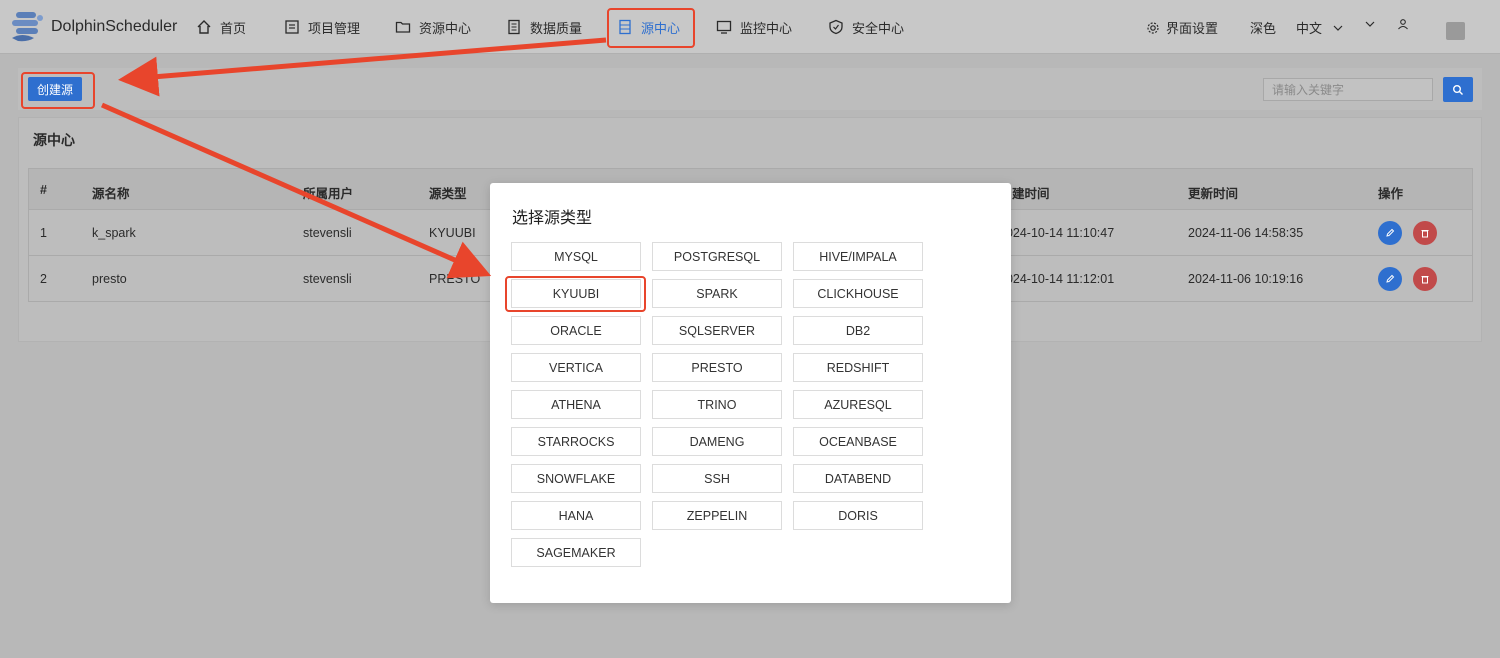 The width and height of the screenshot is (1500, 658). What do you see at coordinates (858, 367) in the screenshot?
I see `ds-type-redshift: REDSHIFT` at bounding box center [858, 367].